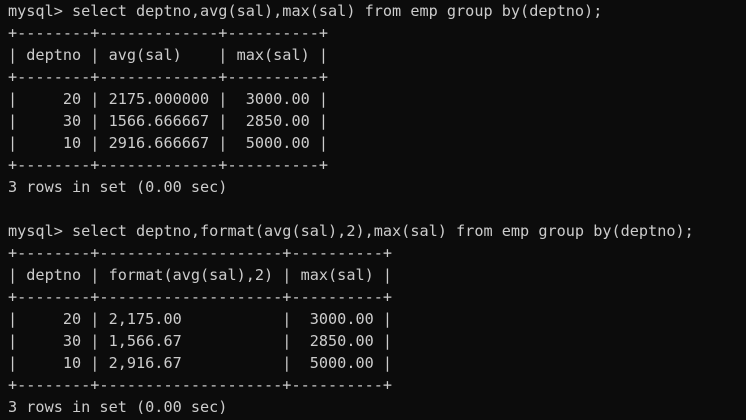 Image resolution: width=746 pixels, height=420 pixels. Describe the element at coordinates (168, 99) in the screenshot. I see `query1-table-row: | 20 | 2175.000000 | 3000.00 |` at that location.